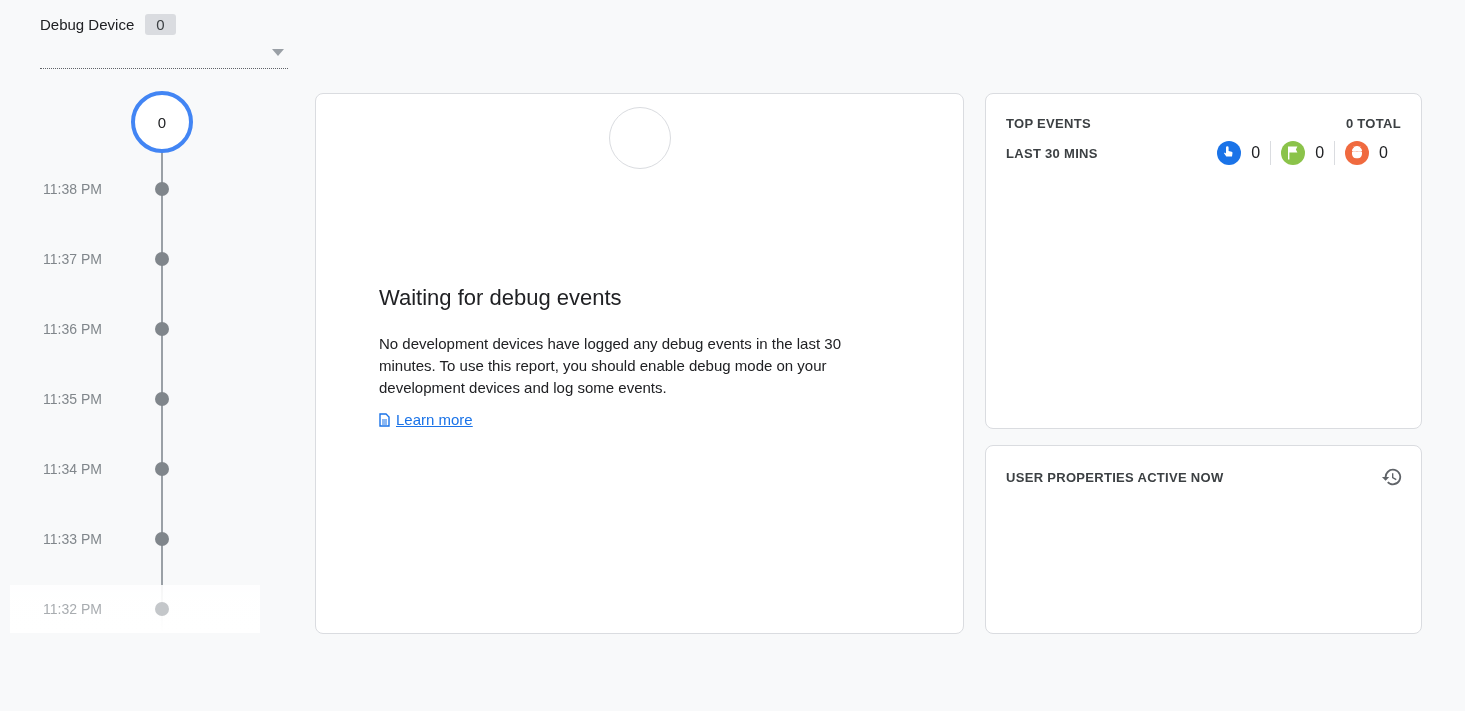 The image size is (1465, 711). Describe the element at coordinates (1052, 153) in the screenshot. I see `period-label: LAST 30 MINS` at that location.